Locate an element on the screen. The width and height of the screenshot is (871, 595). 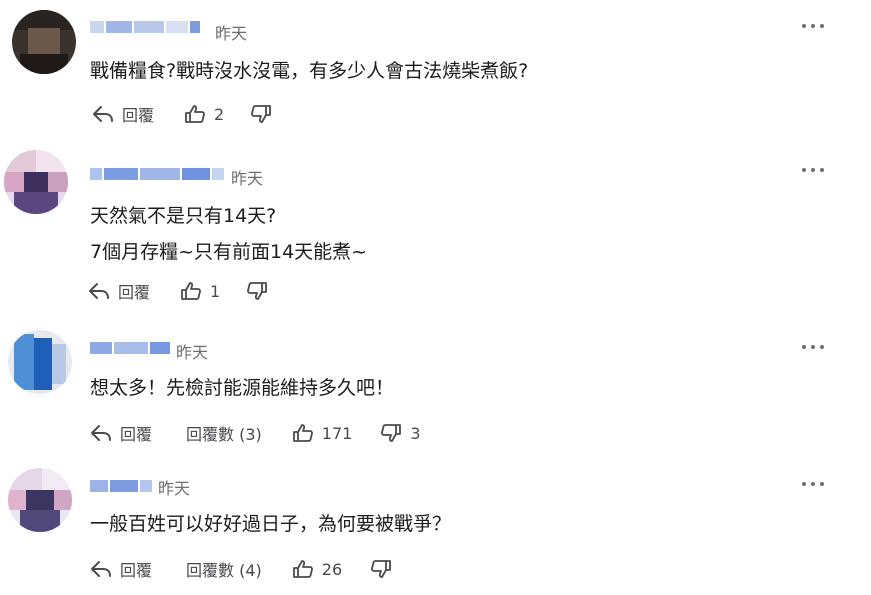
replies-count-label: 回覆數 (4) is located at coordinates (224, 570).